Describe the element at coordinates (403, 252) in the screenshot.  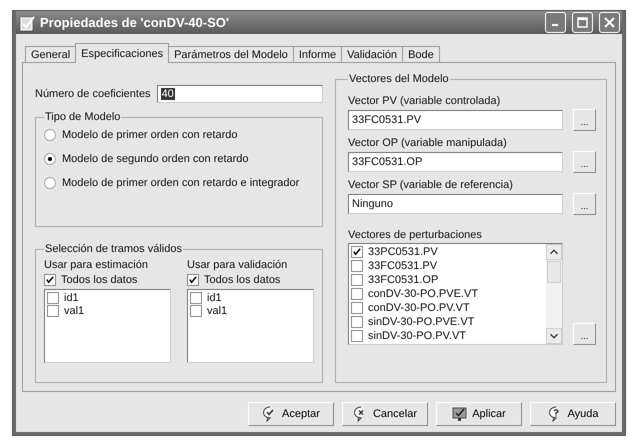
I see `list-item: 33PC0531.PV` at that location.